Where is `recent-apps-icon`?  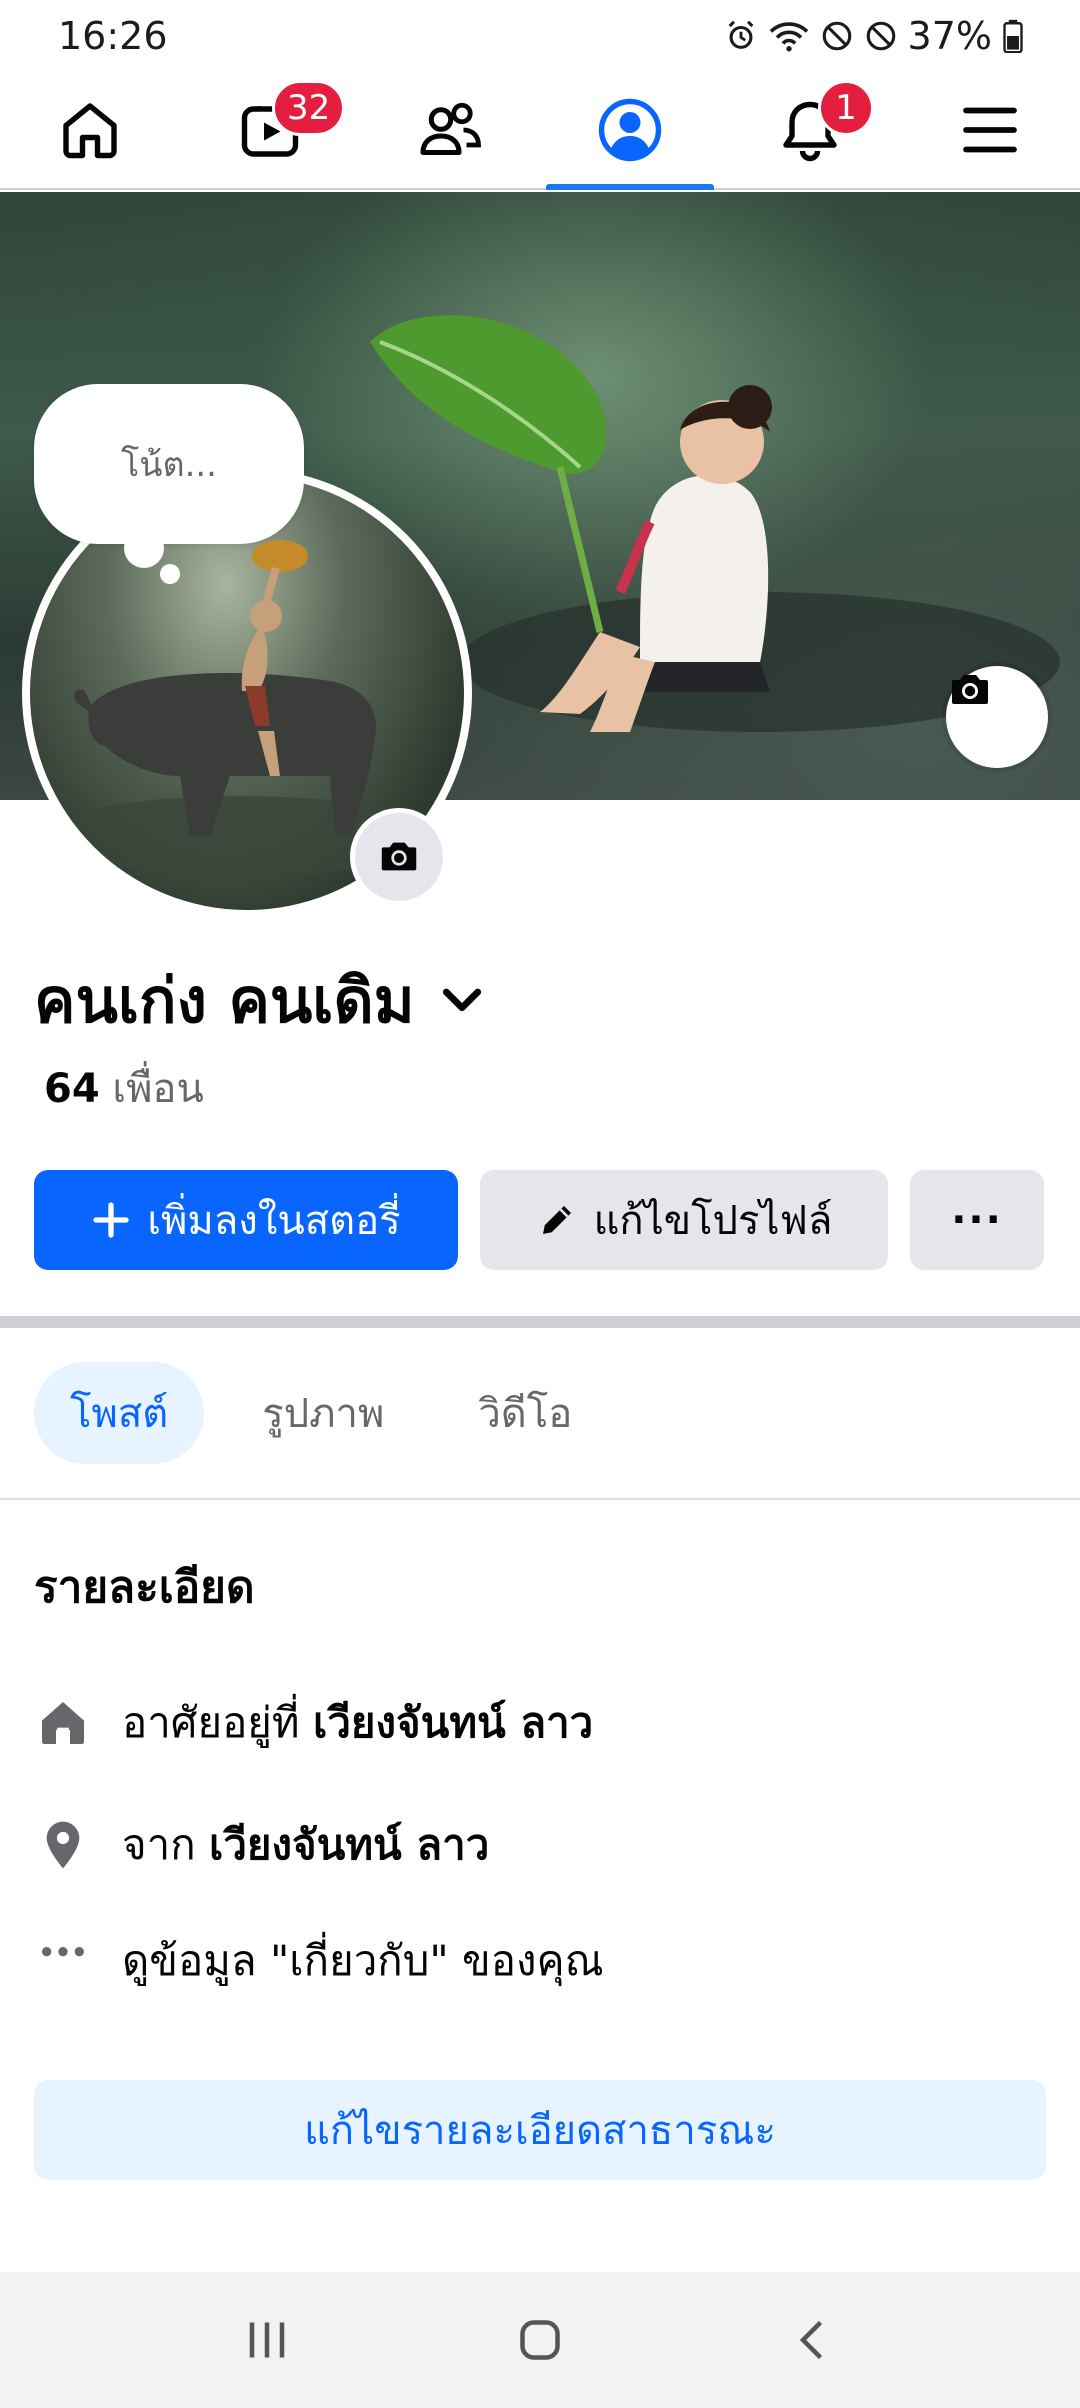
recent-apps-icon is located at coordinates (266, 2340).